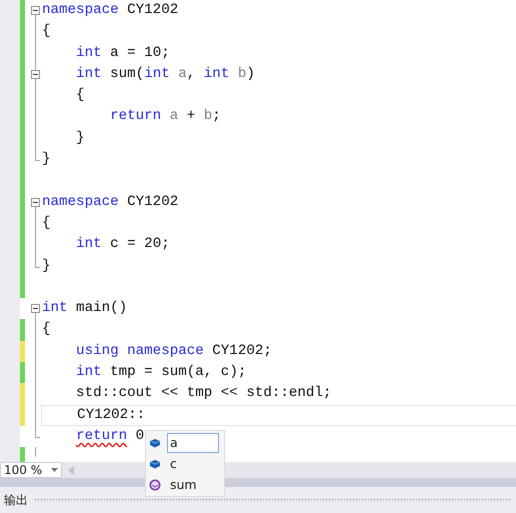  What do you see at coordinates (122, 53) in the screenshot?
I see `code-line: int a = 10;` at bounding box center [122, 53].